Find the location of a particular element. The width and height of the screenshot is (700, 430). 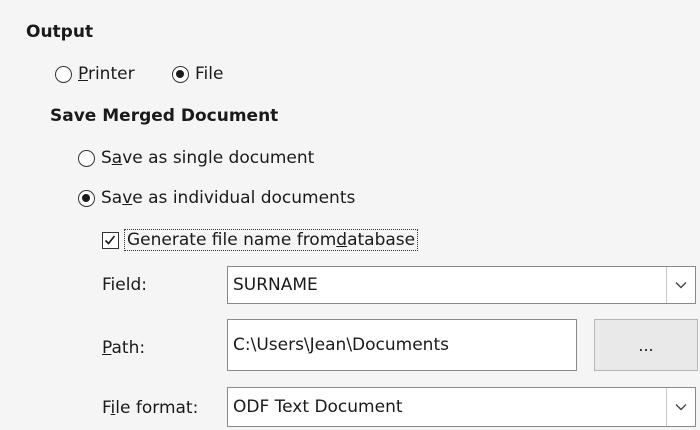

field-dropdown-button is located at coordinates (680, 285).